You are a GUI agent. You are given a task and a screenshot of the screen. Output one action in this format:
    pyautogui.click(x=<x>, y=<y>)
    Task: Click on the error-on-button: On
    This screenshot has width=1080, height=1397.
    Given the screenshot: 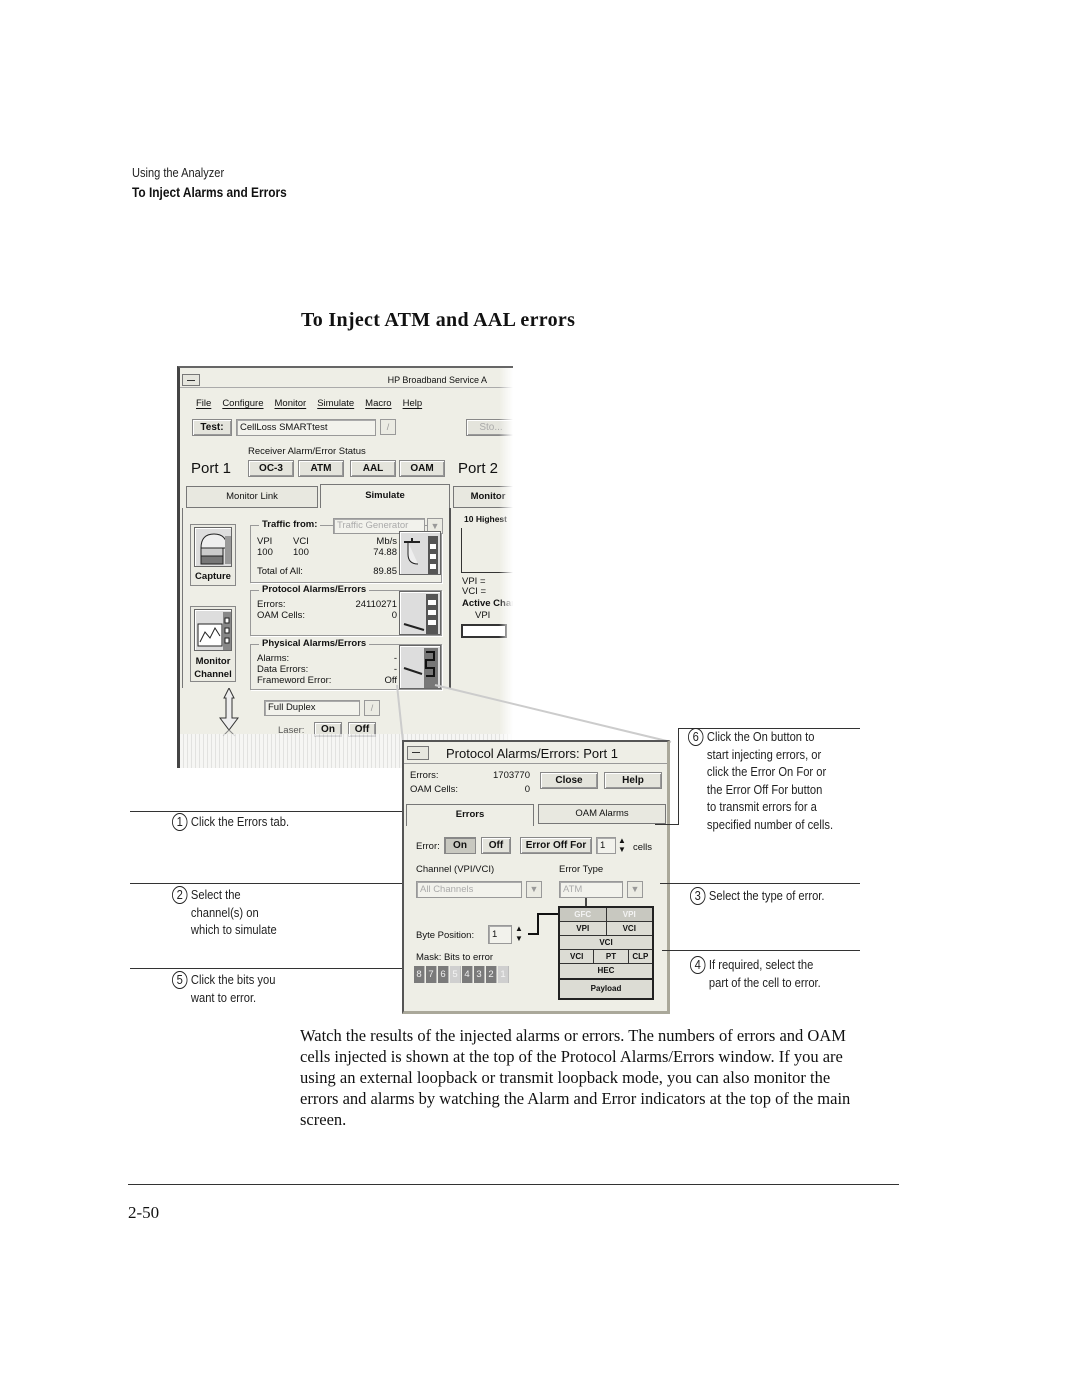 What is the action you would take?
    pyautogui.click(x=460, y=845)
    